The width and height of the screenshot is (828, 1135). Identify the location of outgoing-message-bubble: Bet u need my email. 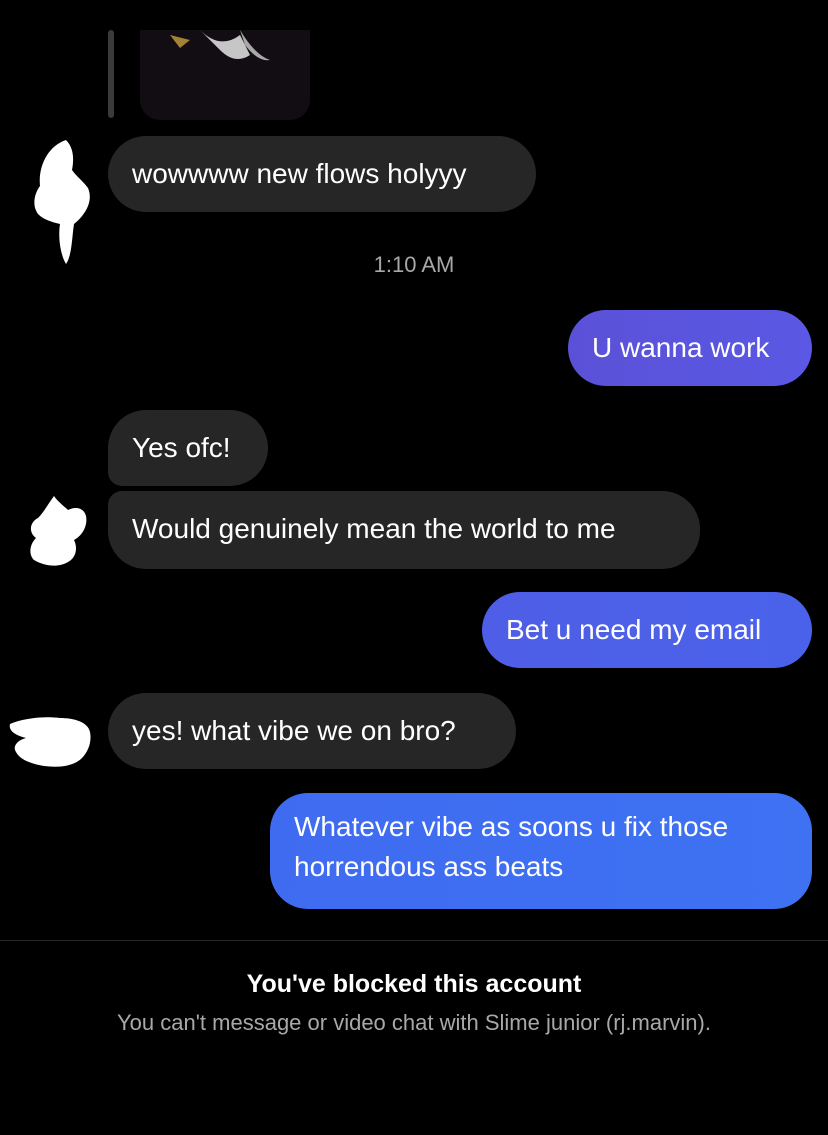
(647, 630).